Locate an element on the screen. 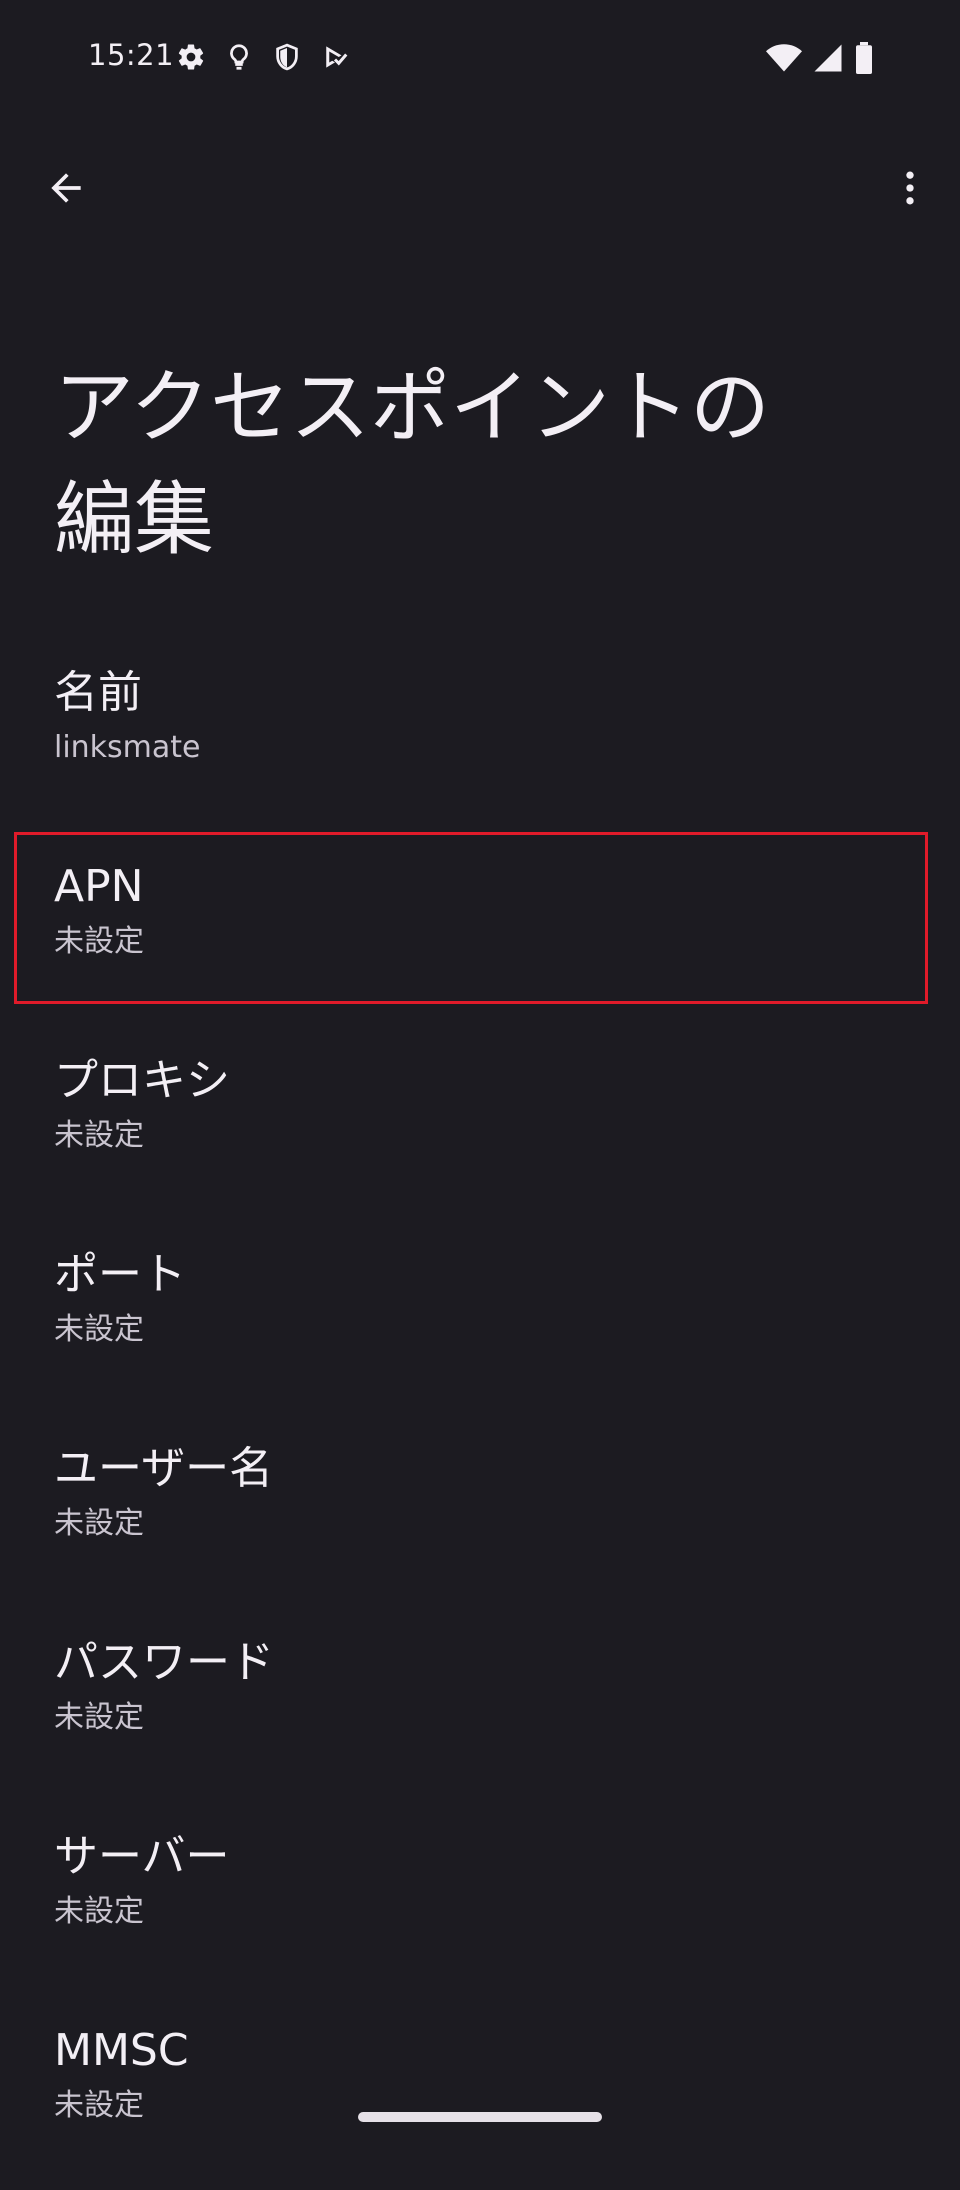 The image size is (960, 2190). status-bar: 15:21 is located at coordinates (480, 59).